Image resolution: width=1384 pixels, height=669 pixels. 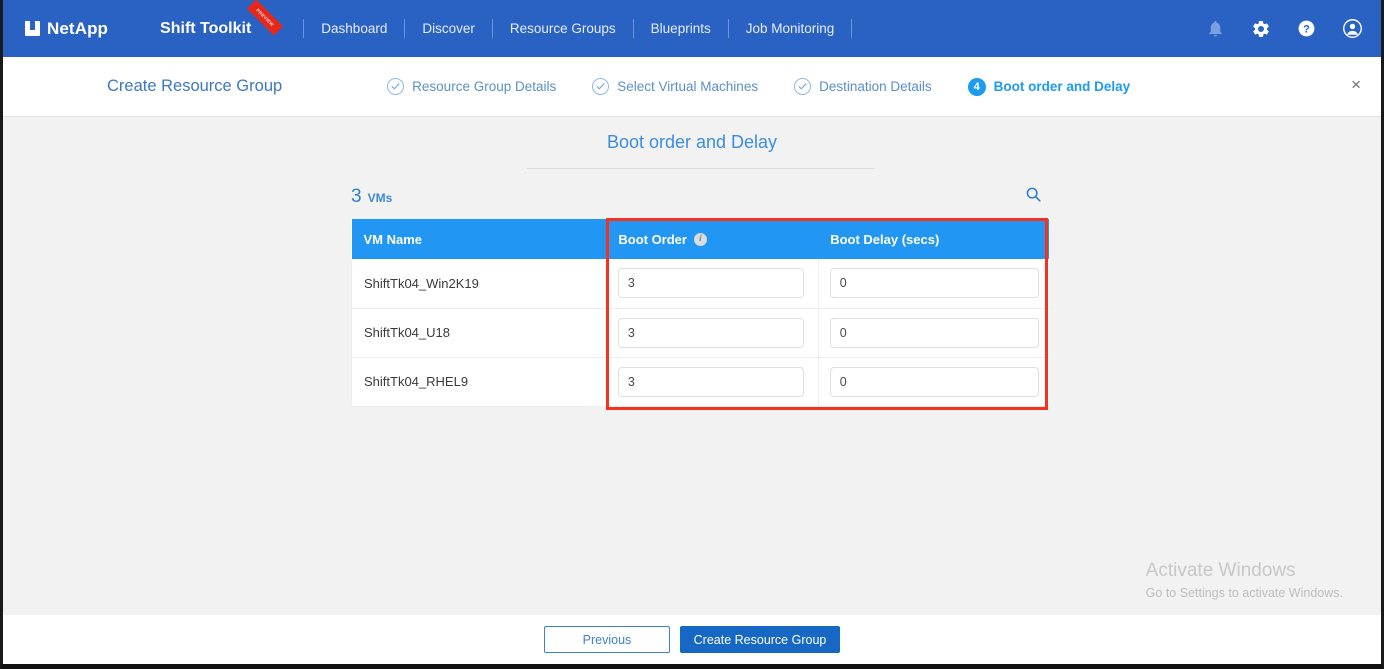 What do you see at coordinates (1261, 29) in the screenshot?
I see `settings-gear-icon` at bounding box center [1261, 29].